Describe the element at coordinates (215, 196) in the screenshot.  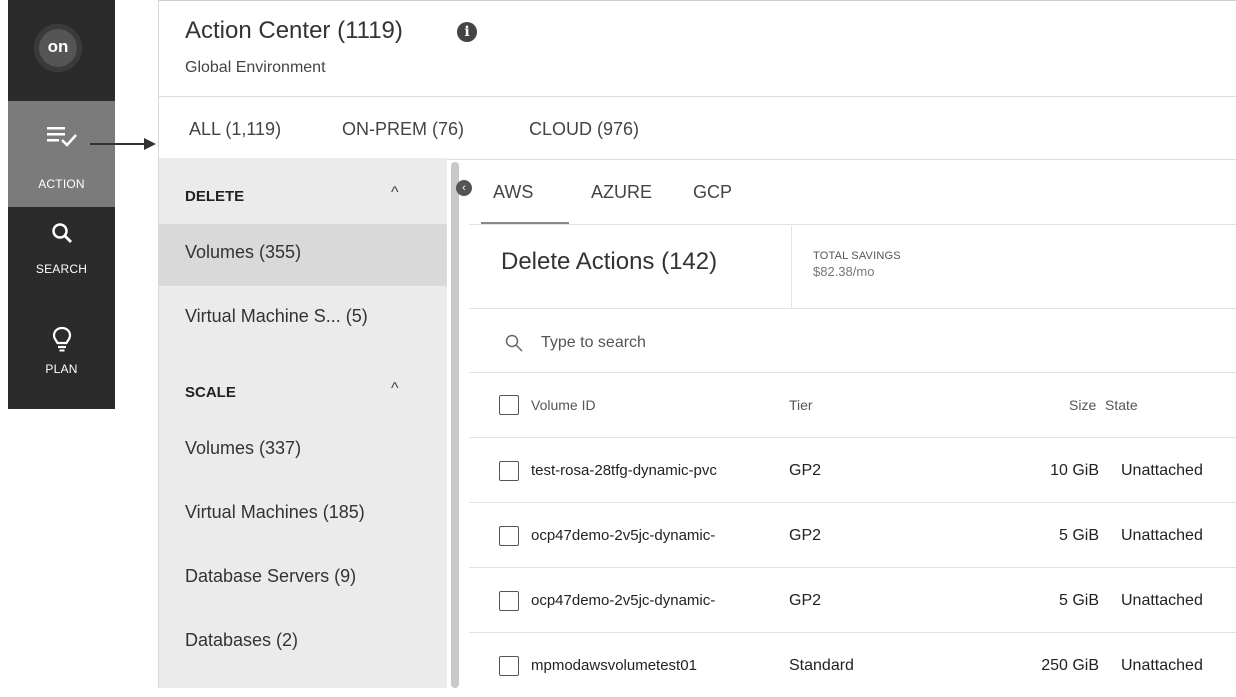
I see `section-delete-title: DELETE` at that location.